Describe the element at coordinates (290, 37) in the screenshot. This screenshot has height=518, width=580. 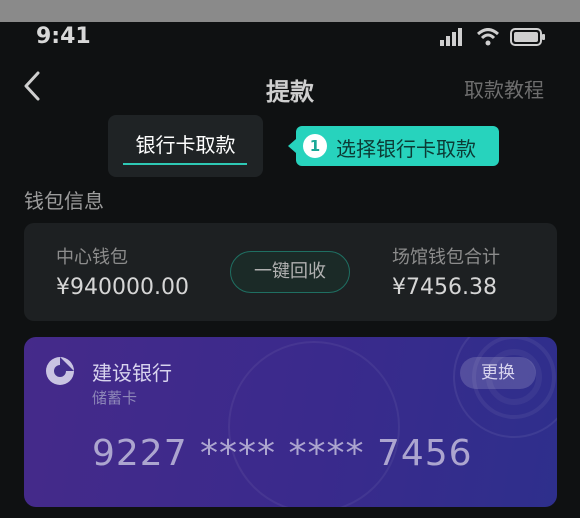
I see `status-bar: 9:41` at that location.